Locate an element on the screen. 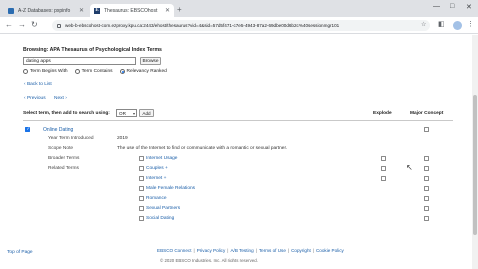 This screenshot has height=269, width=478. mouse-cursor-icon: ↖ is located at coordinates (409, 167).